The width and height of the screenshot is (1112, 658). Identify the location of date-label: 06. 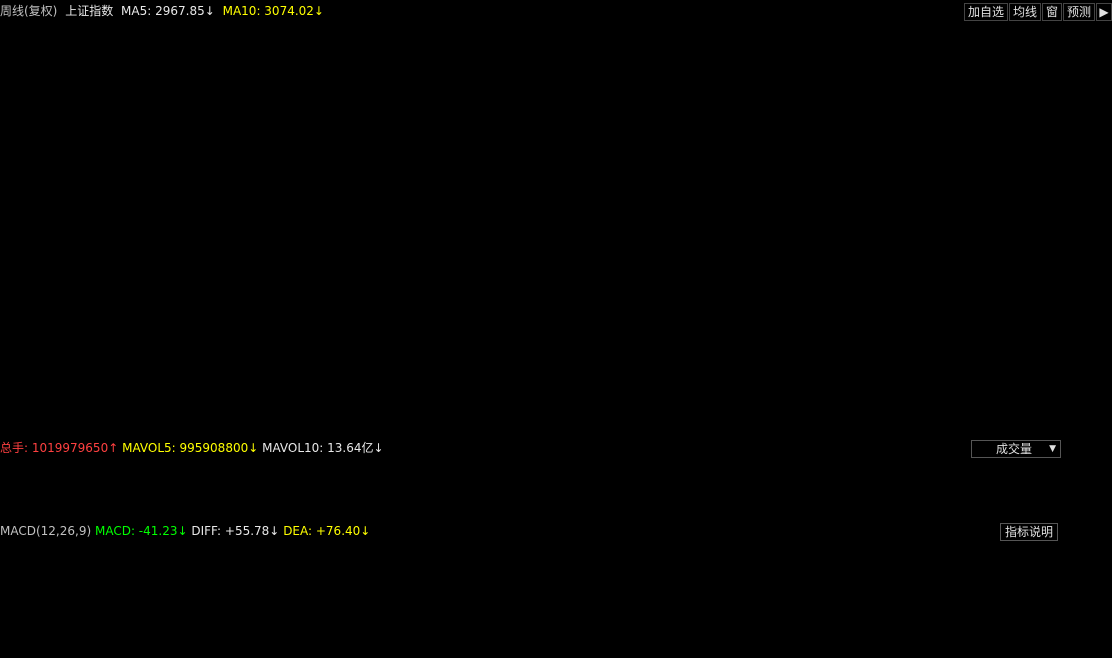
(738, 646).